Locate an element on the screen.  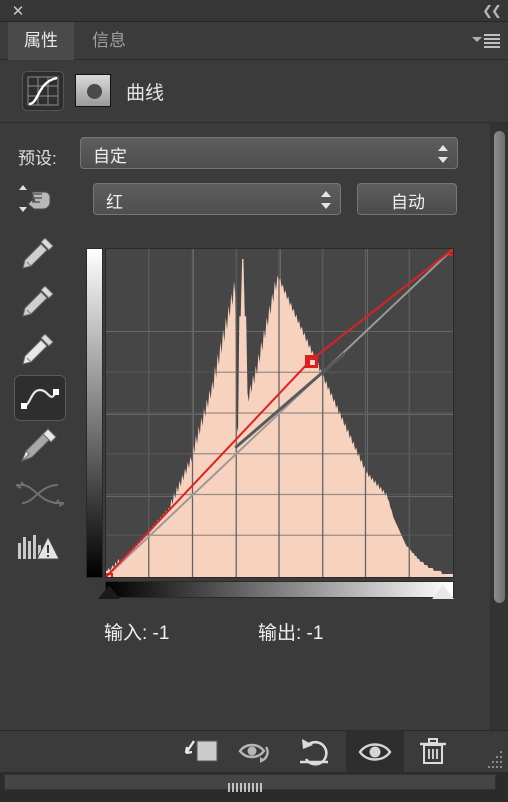
channel-select: 红 is located at coordinates (217, 199).